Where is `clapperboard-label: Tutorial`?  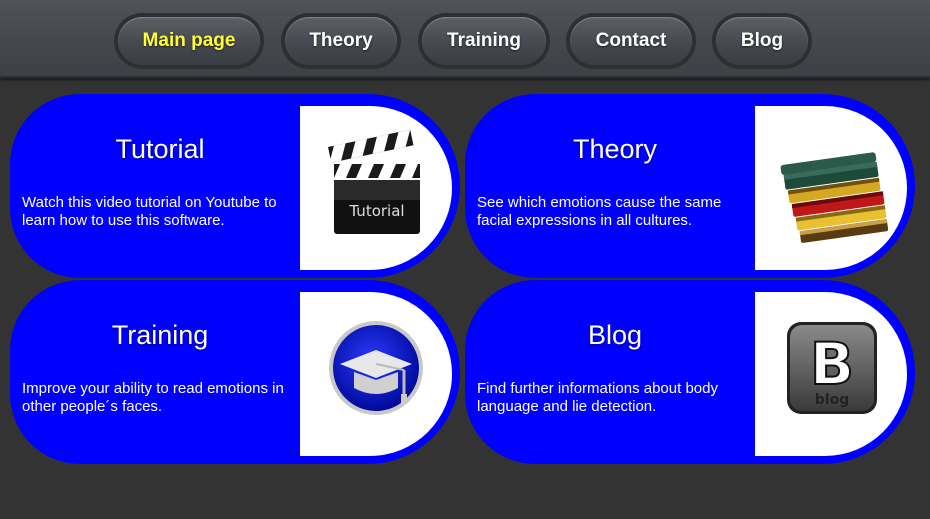 clapperboard-label: Tutorial is located at coordinates (376, 211).